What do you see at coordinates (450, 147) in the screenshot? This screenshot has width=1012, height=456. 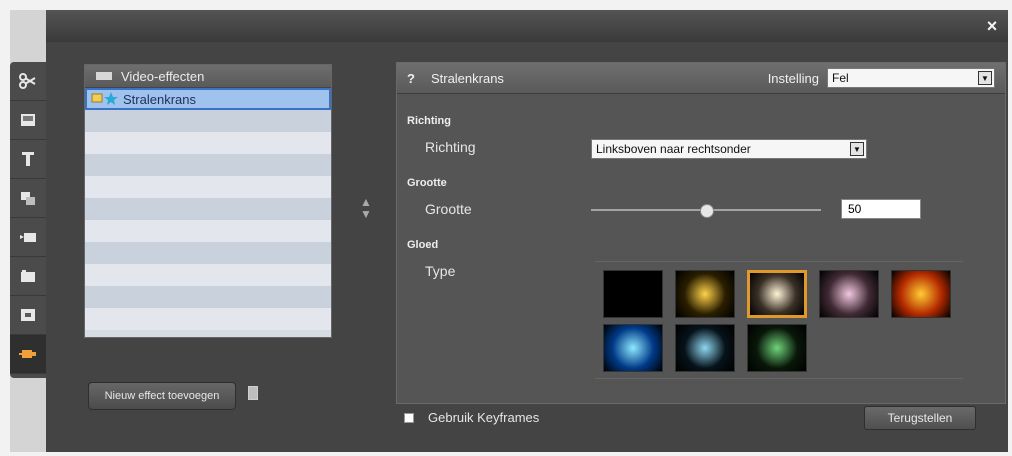 I see `direction-label: Richting` at bounding box center [450, 147].